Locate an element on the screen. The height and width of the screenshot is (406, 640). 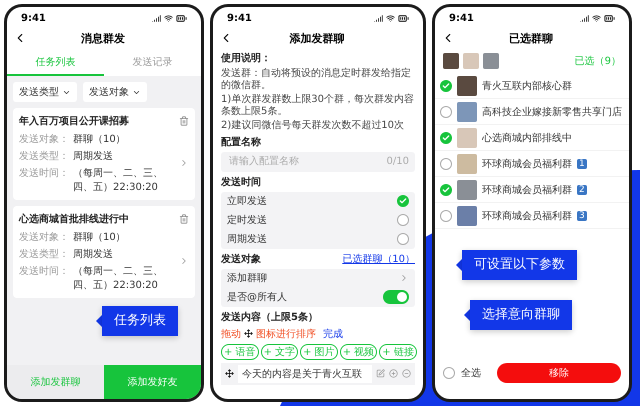
done-link: 完成 is located at coordinates (333, 333).